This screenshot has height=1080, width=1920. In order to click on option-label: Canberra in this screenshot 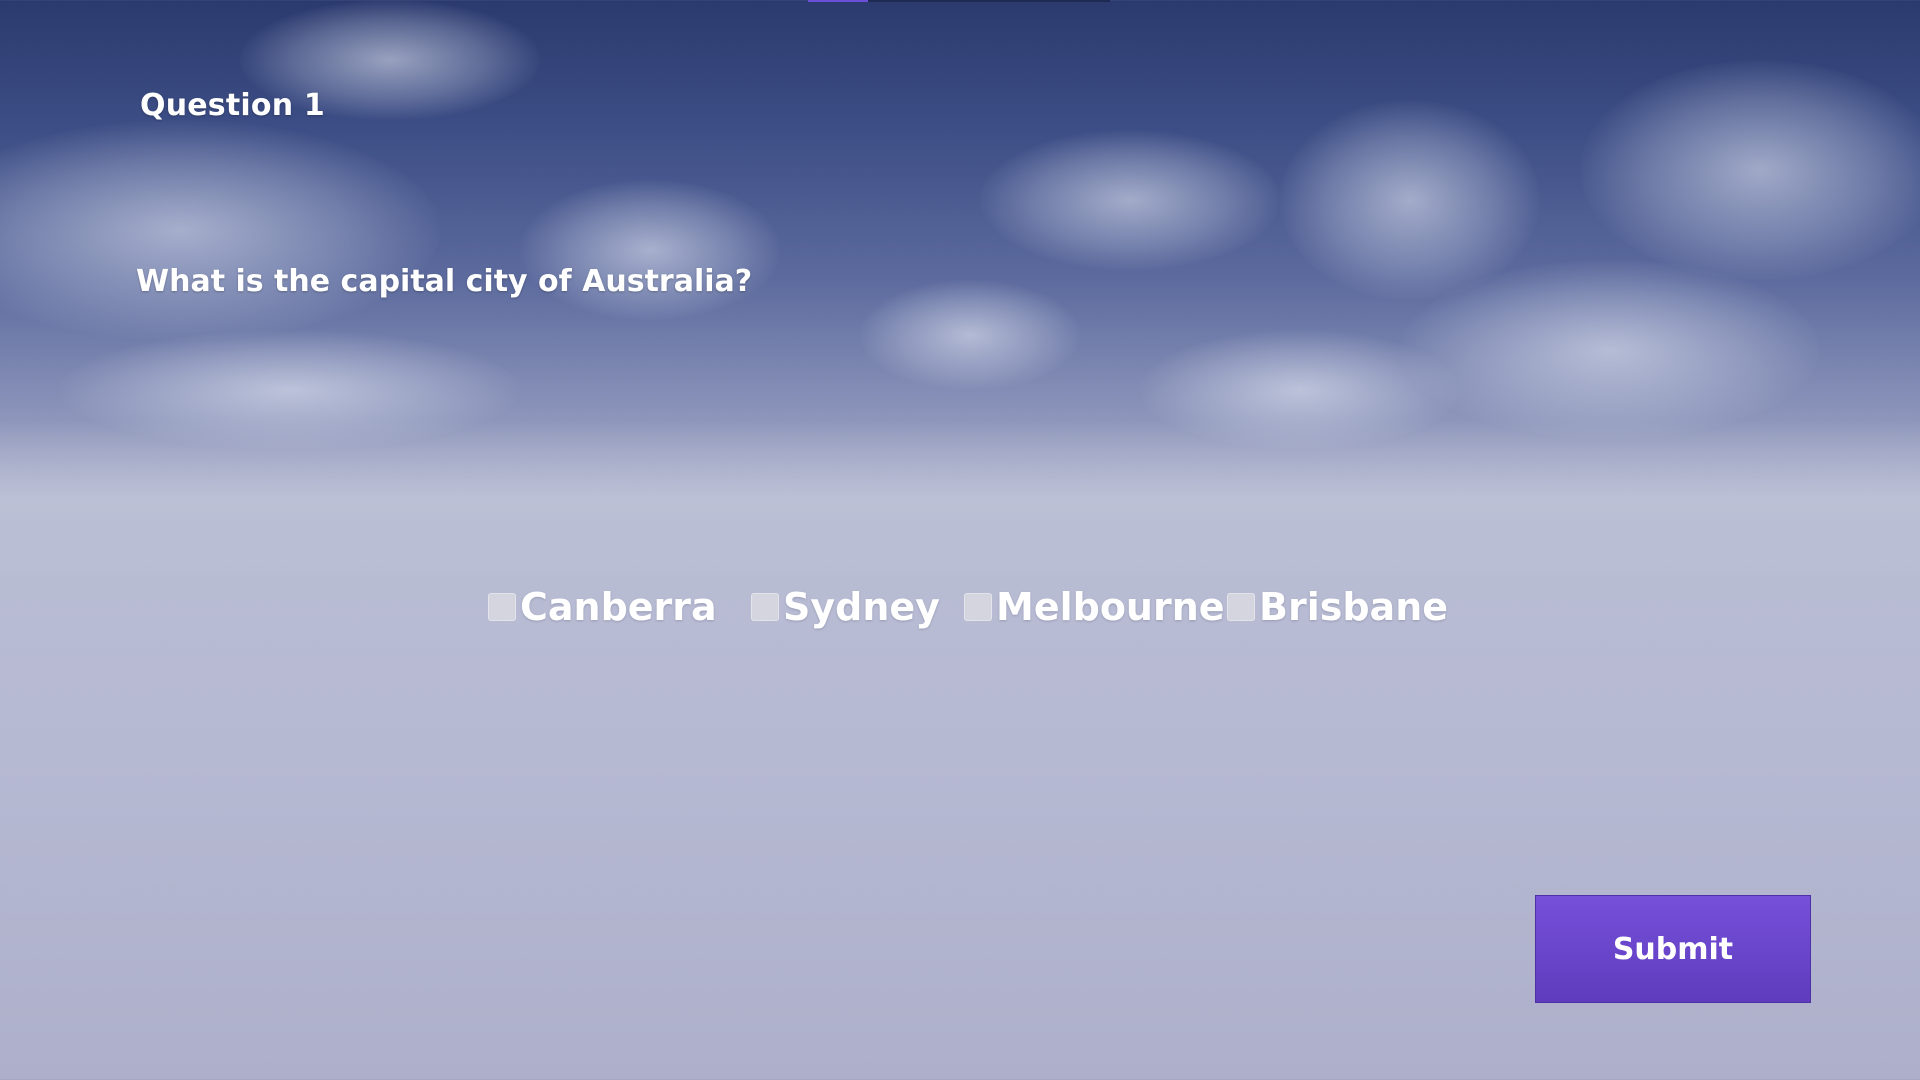, I will do `click(618, 607)`.